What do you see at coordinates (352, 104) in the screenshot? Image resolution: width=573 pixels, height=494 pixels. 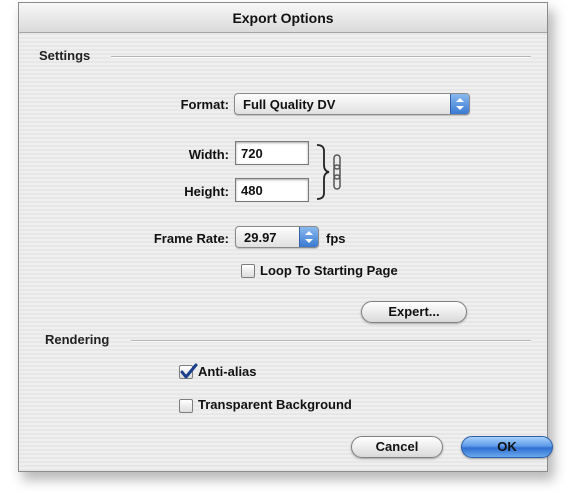 I see `format-select: Full Quality DV` at bounding box center [352, 104].